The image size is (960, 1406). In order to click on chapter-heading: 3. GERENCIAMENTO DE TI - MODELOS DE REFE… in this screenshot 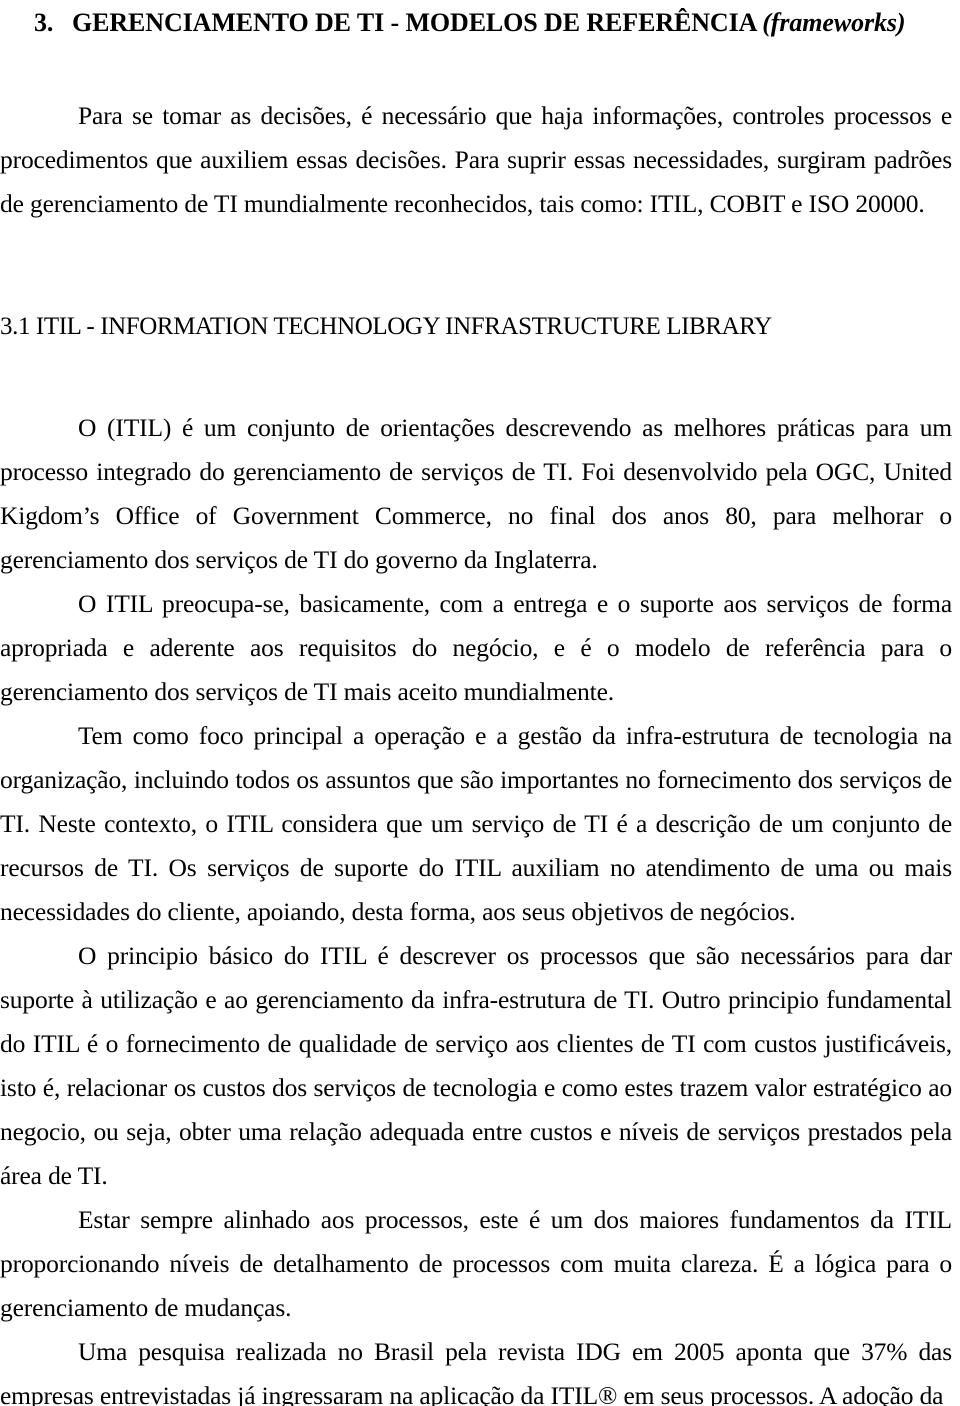, I will do `click(476, 21)`.